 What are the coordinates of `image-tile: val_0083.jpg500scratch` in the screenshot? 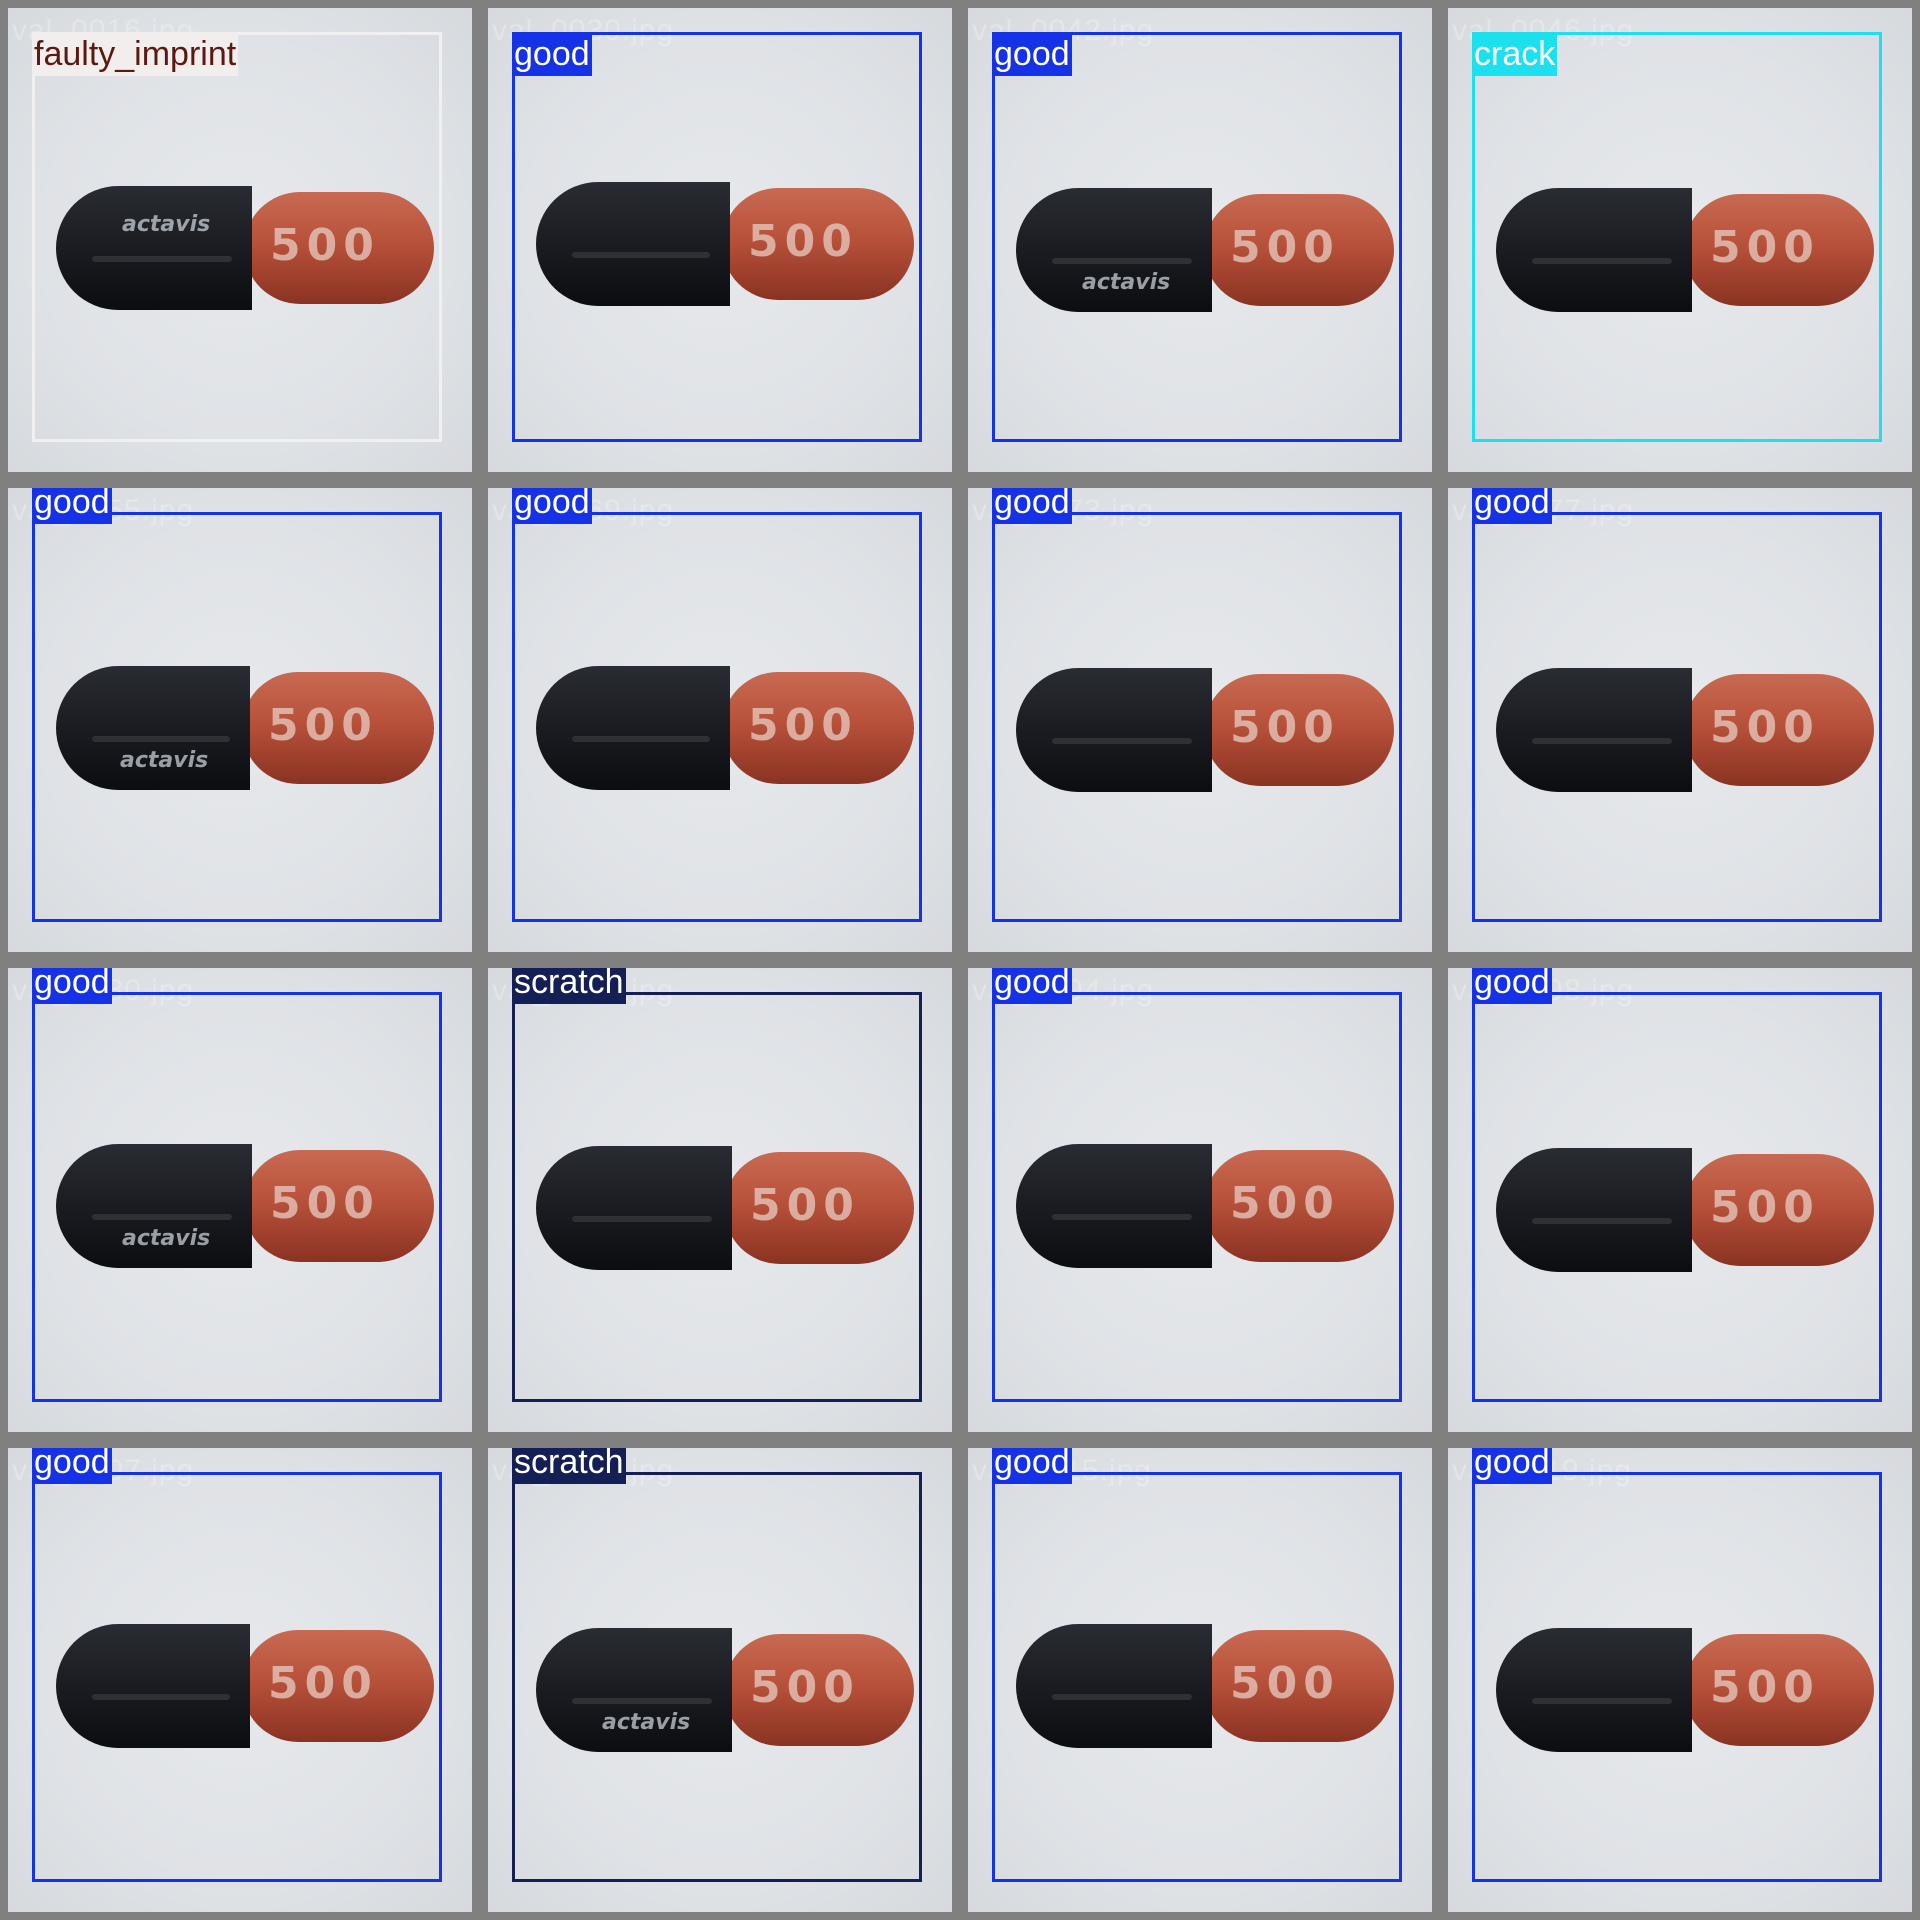 It's located at (720, 1200).